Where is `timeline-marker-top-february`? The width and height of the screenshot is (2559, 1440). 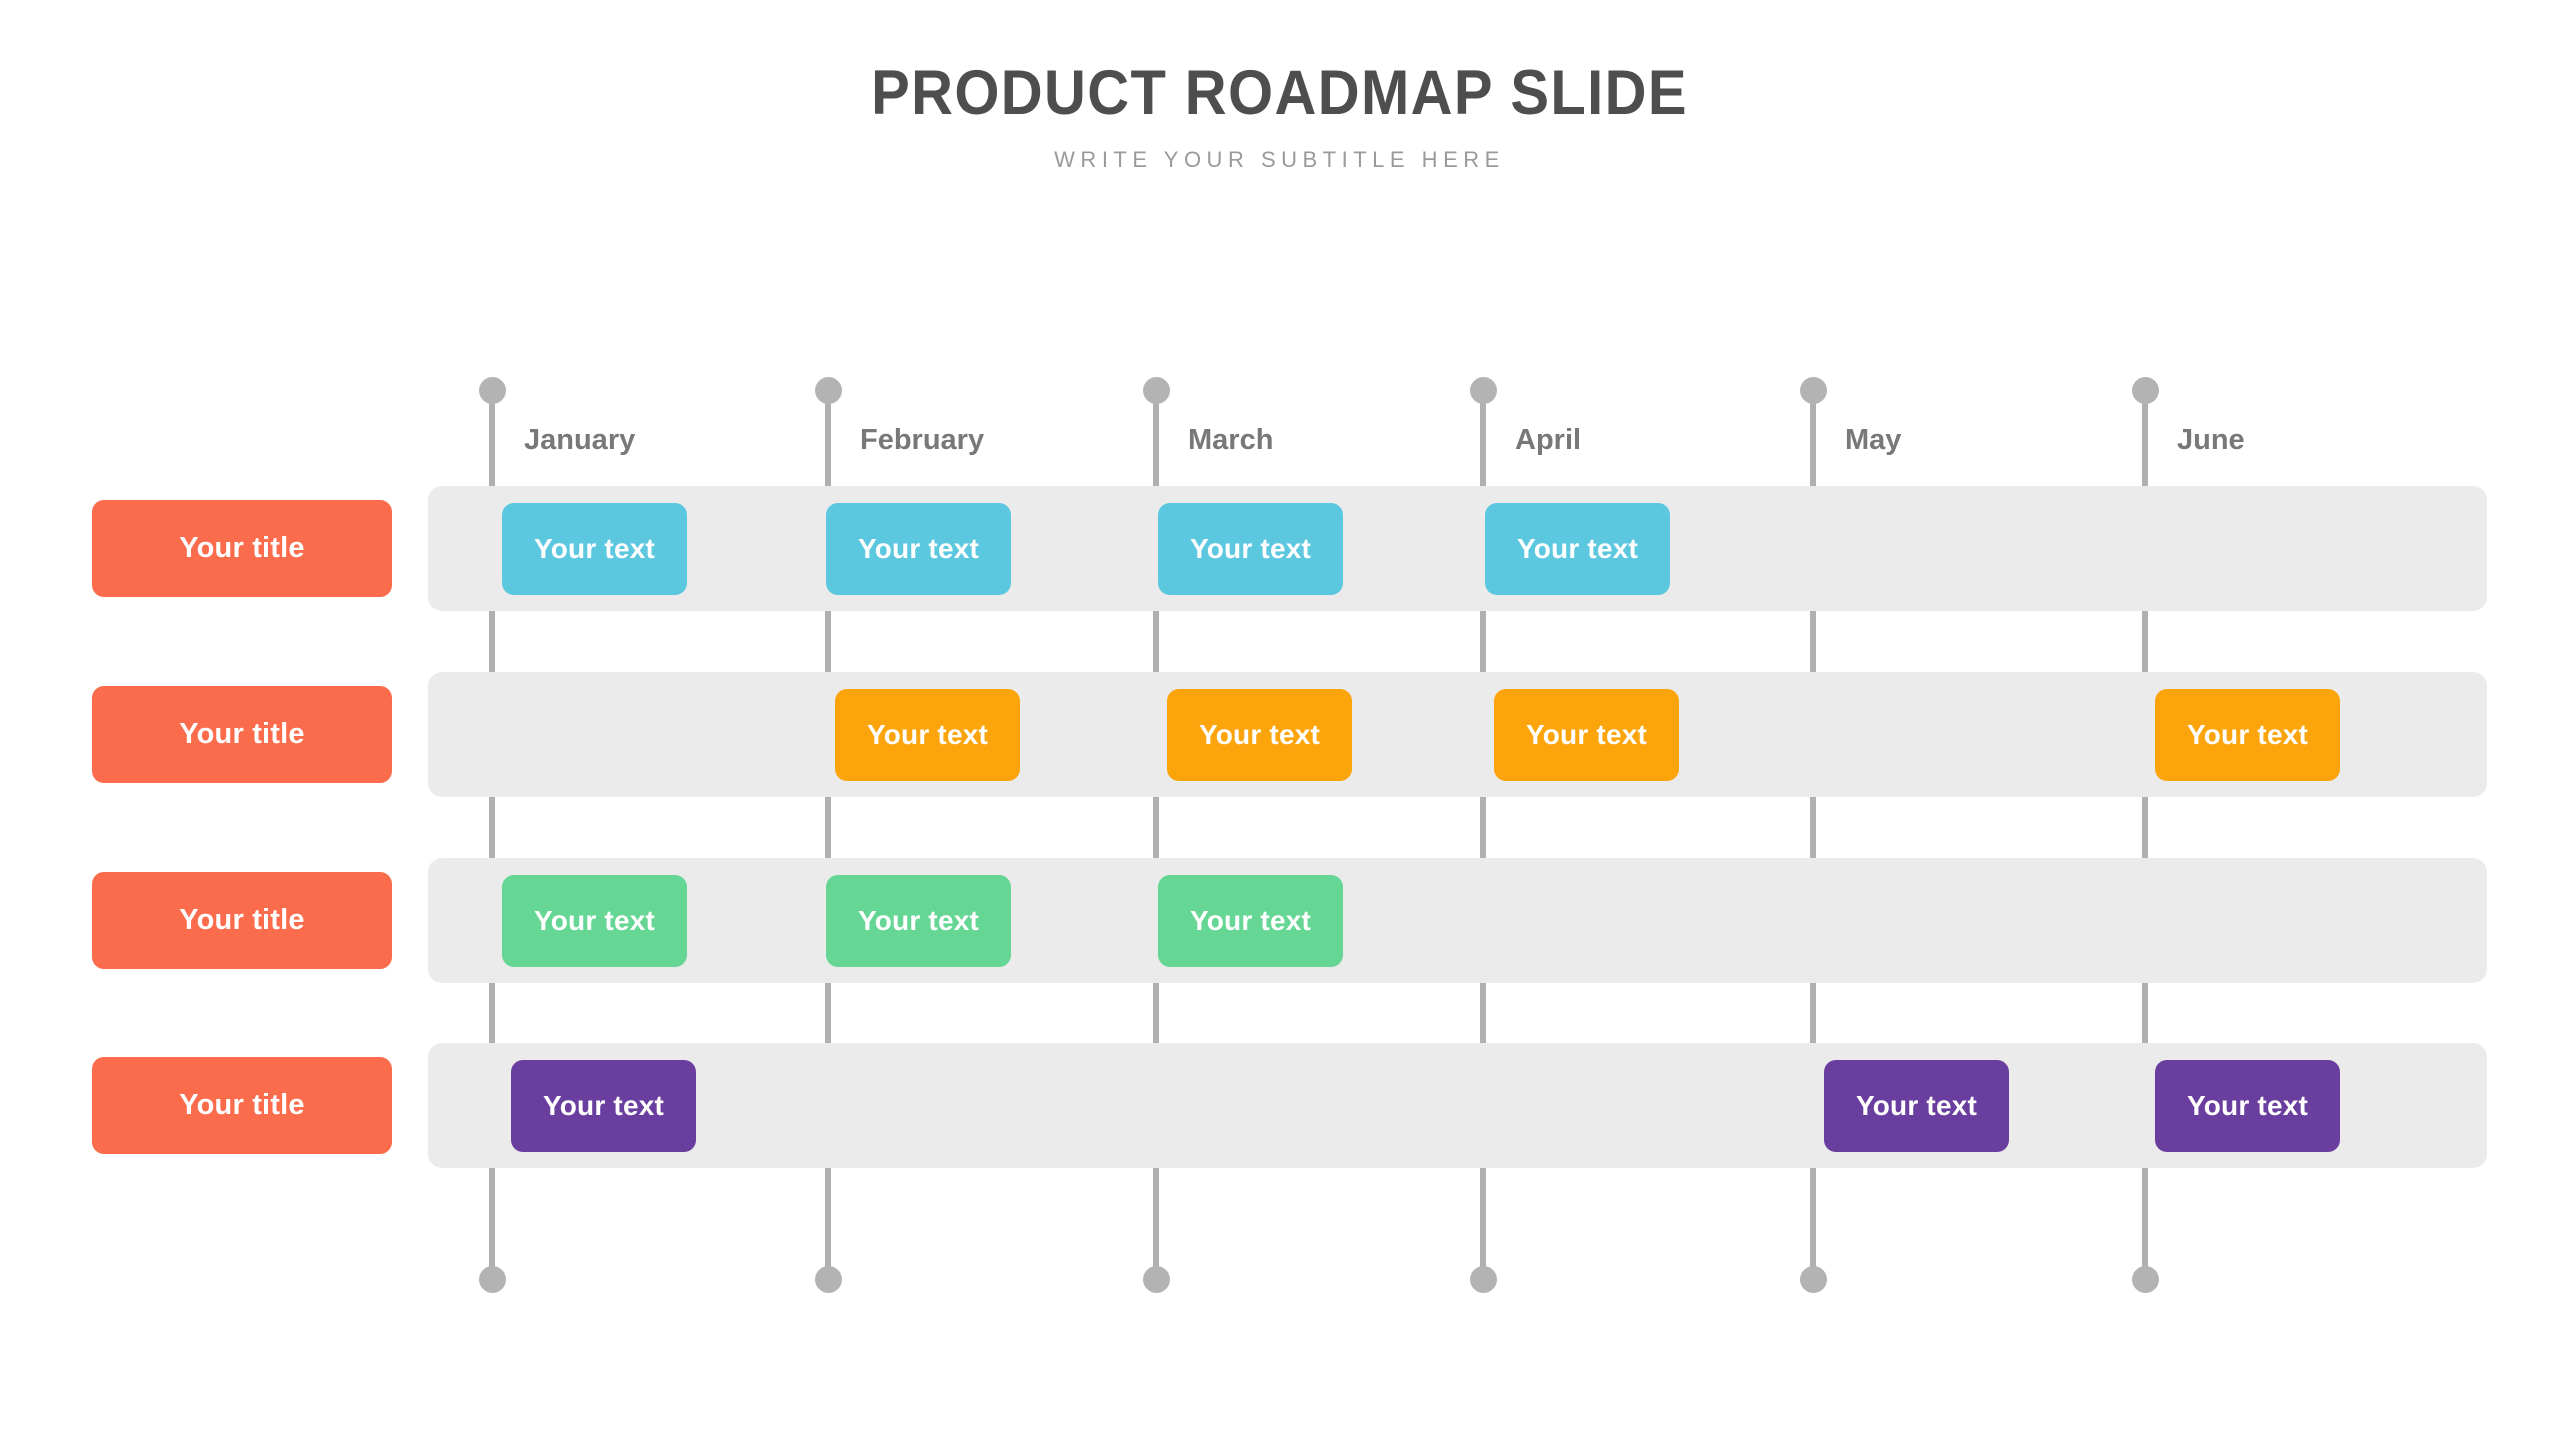
timeline-marker-top-february is located at coordinates (828, 390).